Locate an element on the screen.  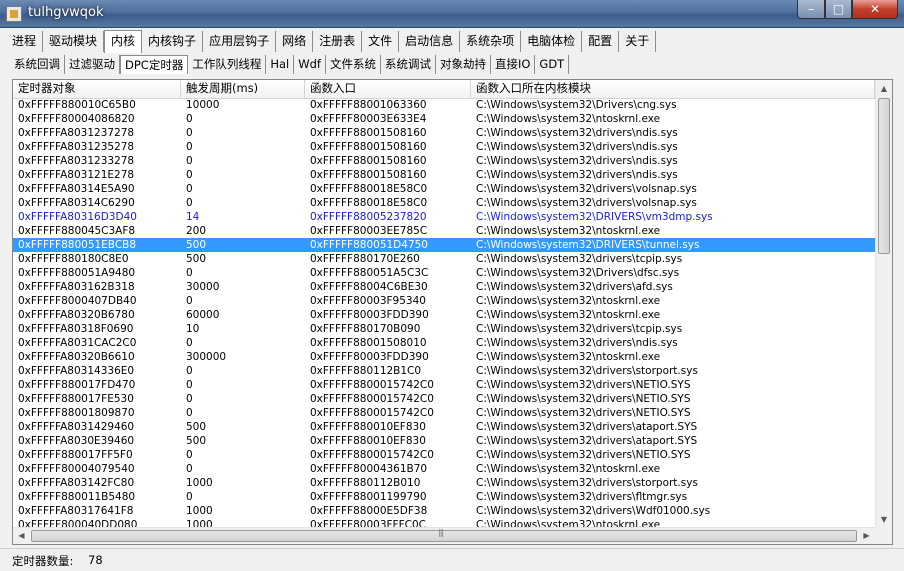
horizontal-scroll-thumb is located at coordinates (444, 535).